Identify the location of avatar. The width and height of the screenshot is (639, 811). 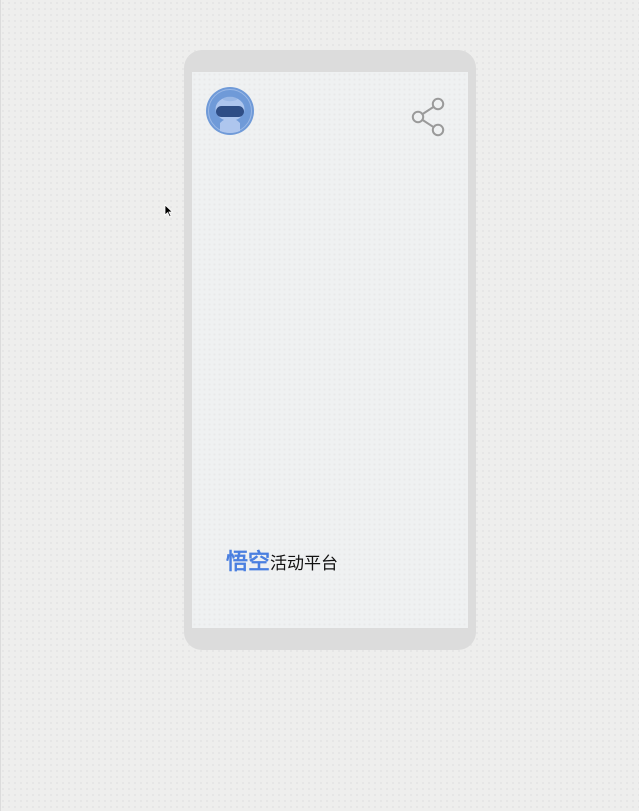
(230, 111).